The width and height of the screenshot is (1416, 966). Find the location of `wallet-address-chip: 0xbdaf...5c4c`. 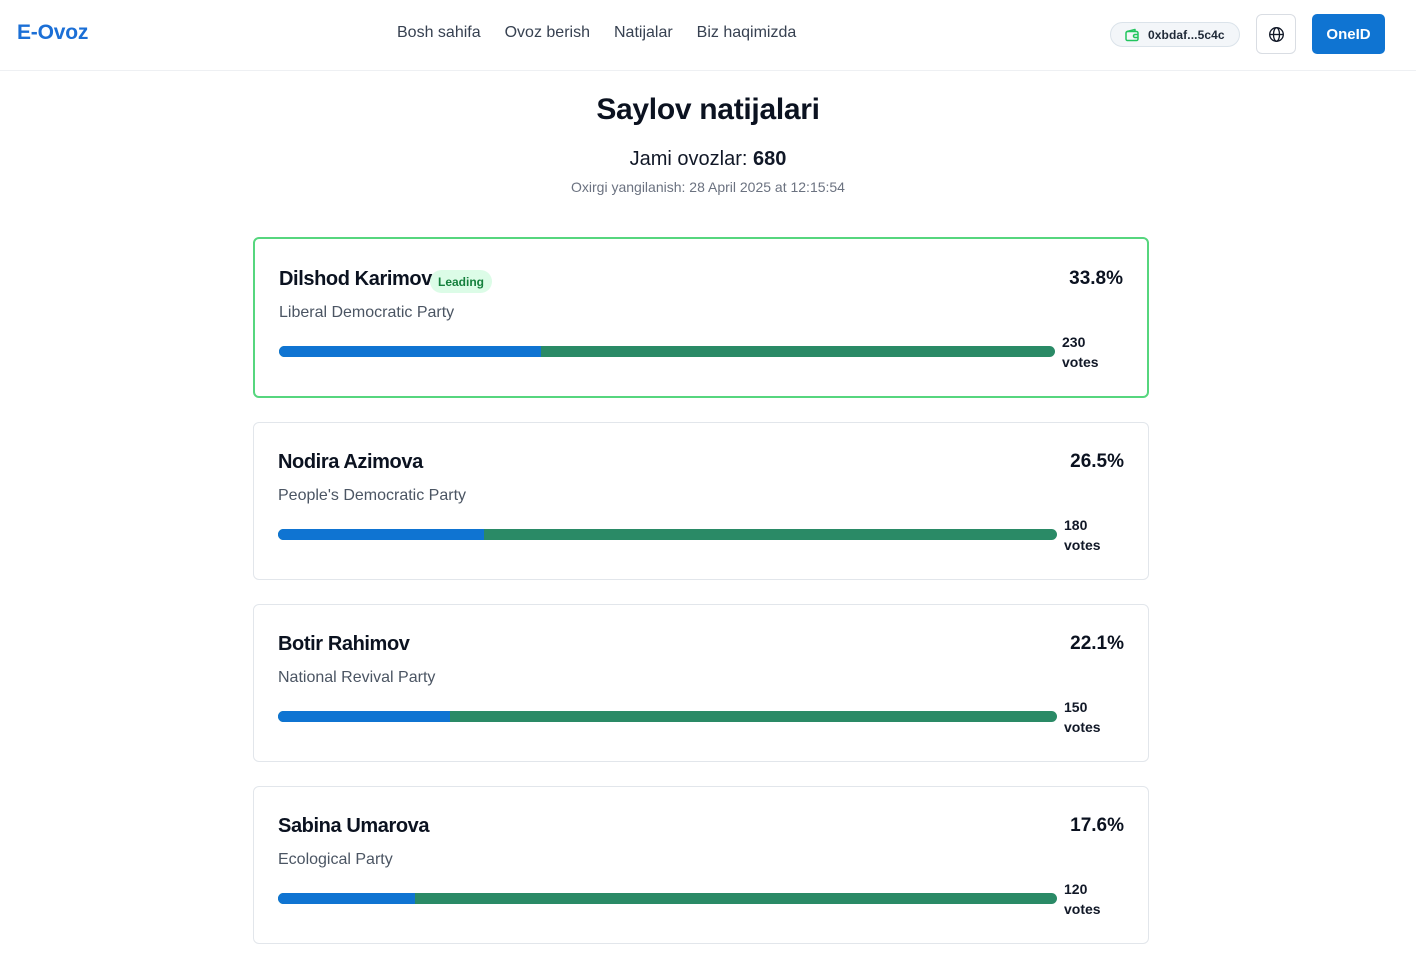

wallet-address-chip: 0xbdaf...5c4c is located at coordinates (1175, 34).